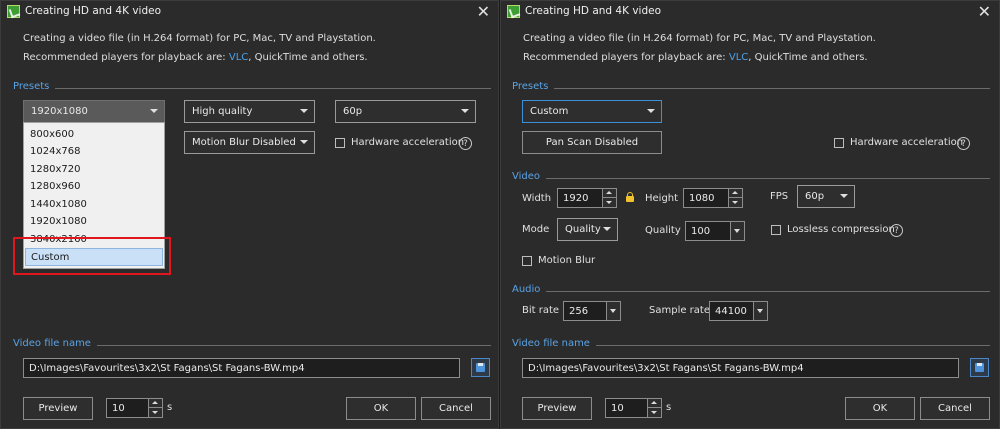 The width and height of the screenshot is (1000, 429). What do you see at coordinates (55, 186) in the screenshot?
I see `dropdown-option-1280x960: 1280x960` at bounding box center [55, 186].